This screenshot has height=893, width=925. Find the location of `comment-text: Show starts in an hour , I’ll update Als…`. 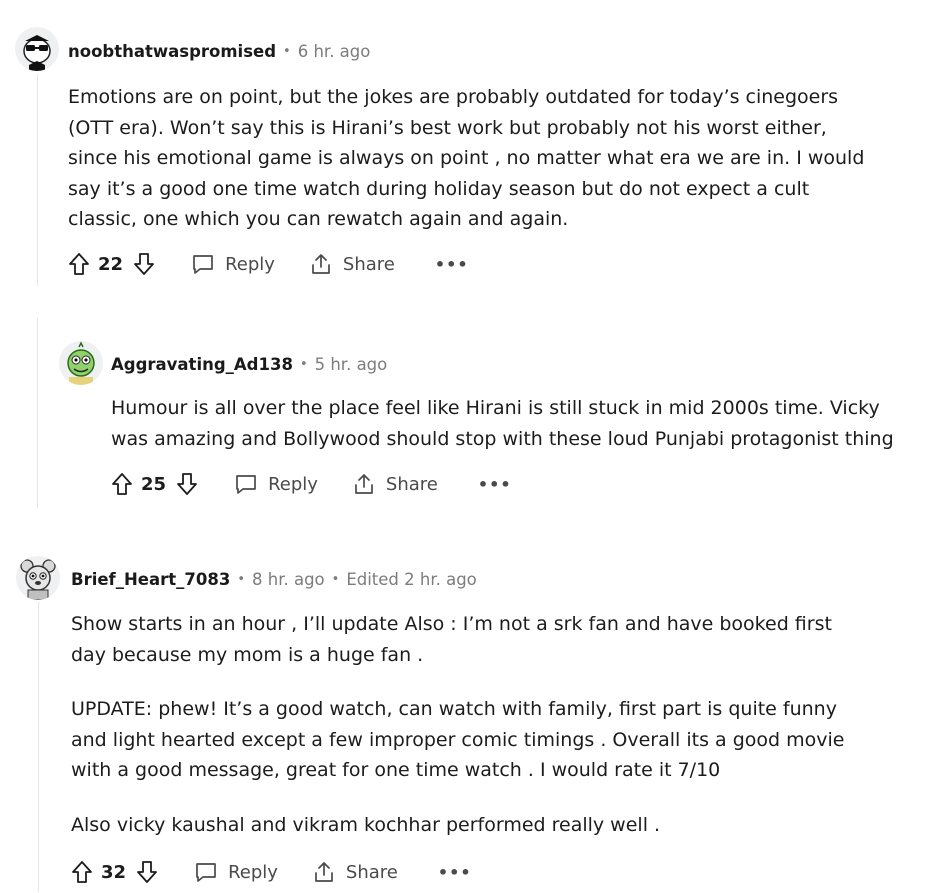

comment-text: Show starts in an hour , I’ll update Als… is located at coordinates (451, 639).